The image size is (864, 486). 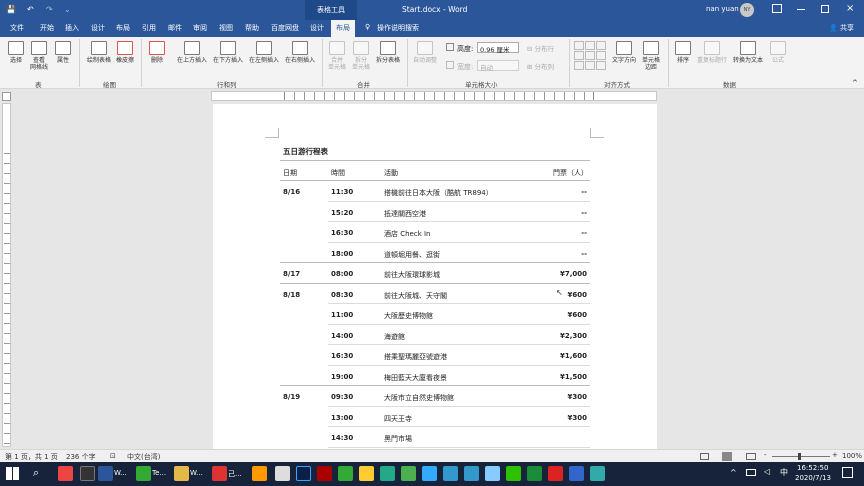 What do you see at coordinates (81, 457) in the screenshot?
I see `word-count: 236 个字` at bounding box center [81, 457].